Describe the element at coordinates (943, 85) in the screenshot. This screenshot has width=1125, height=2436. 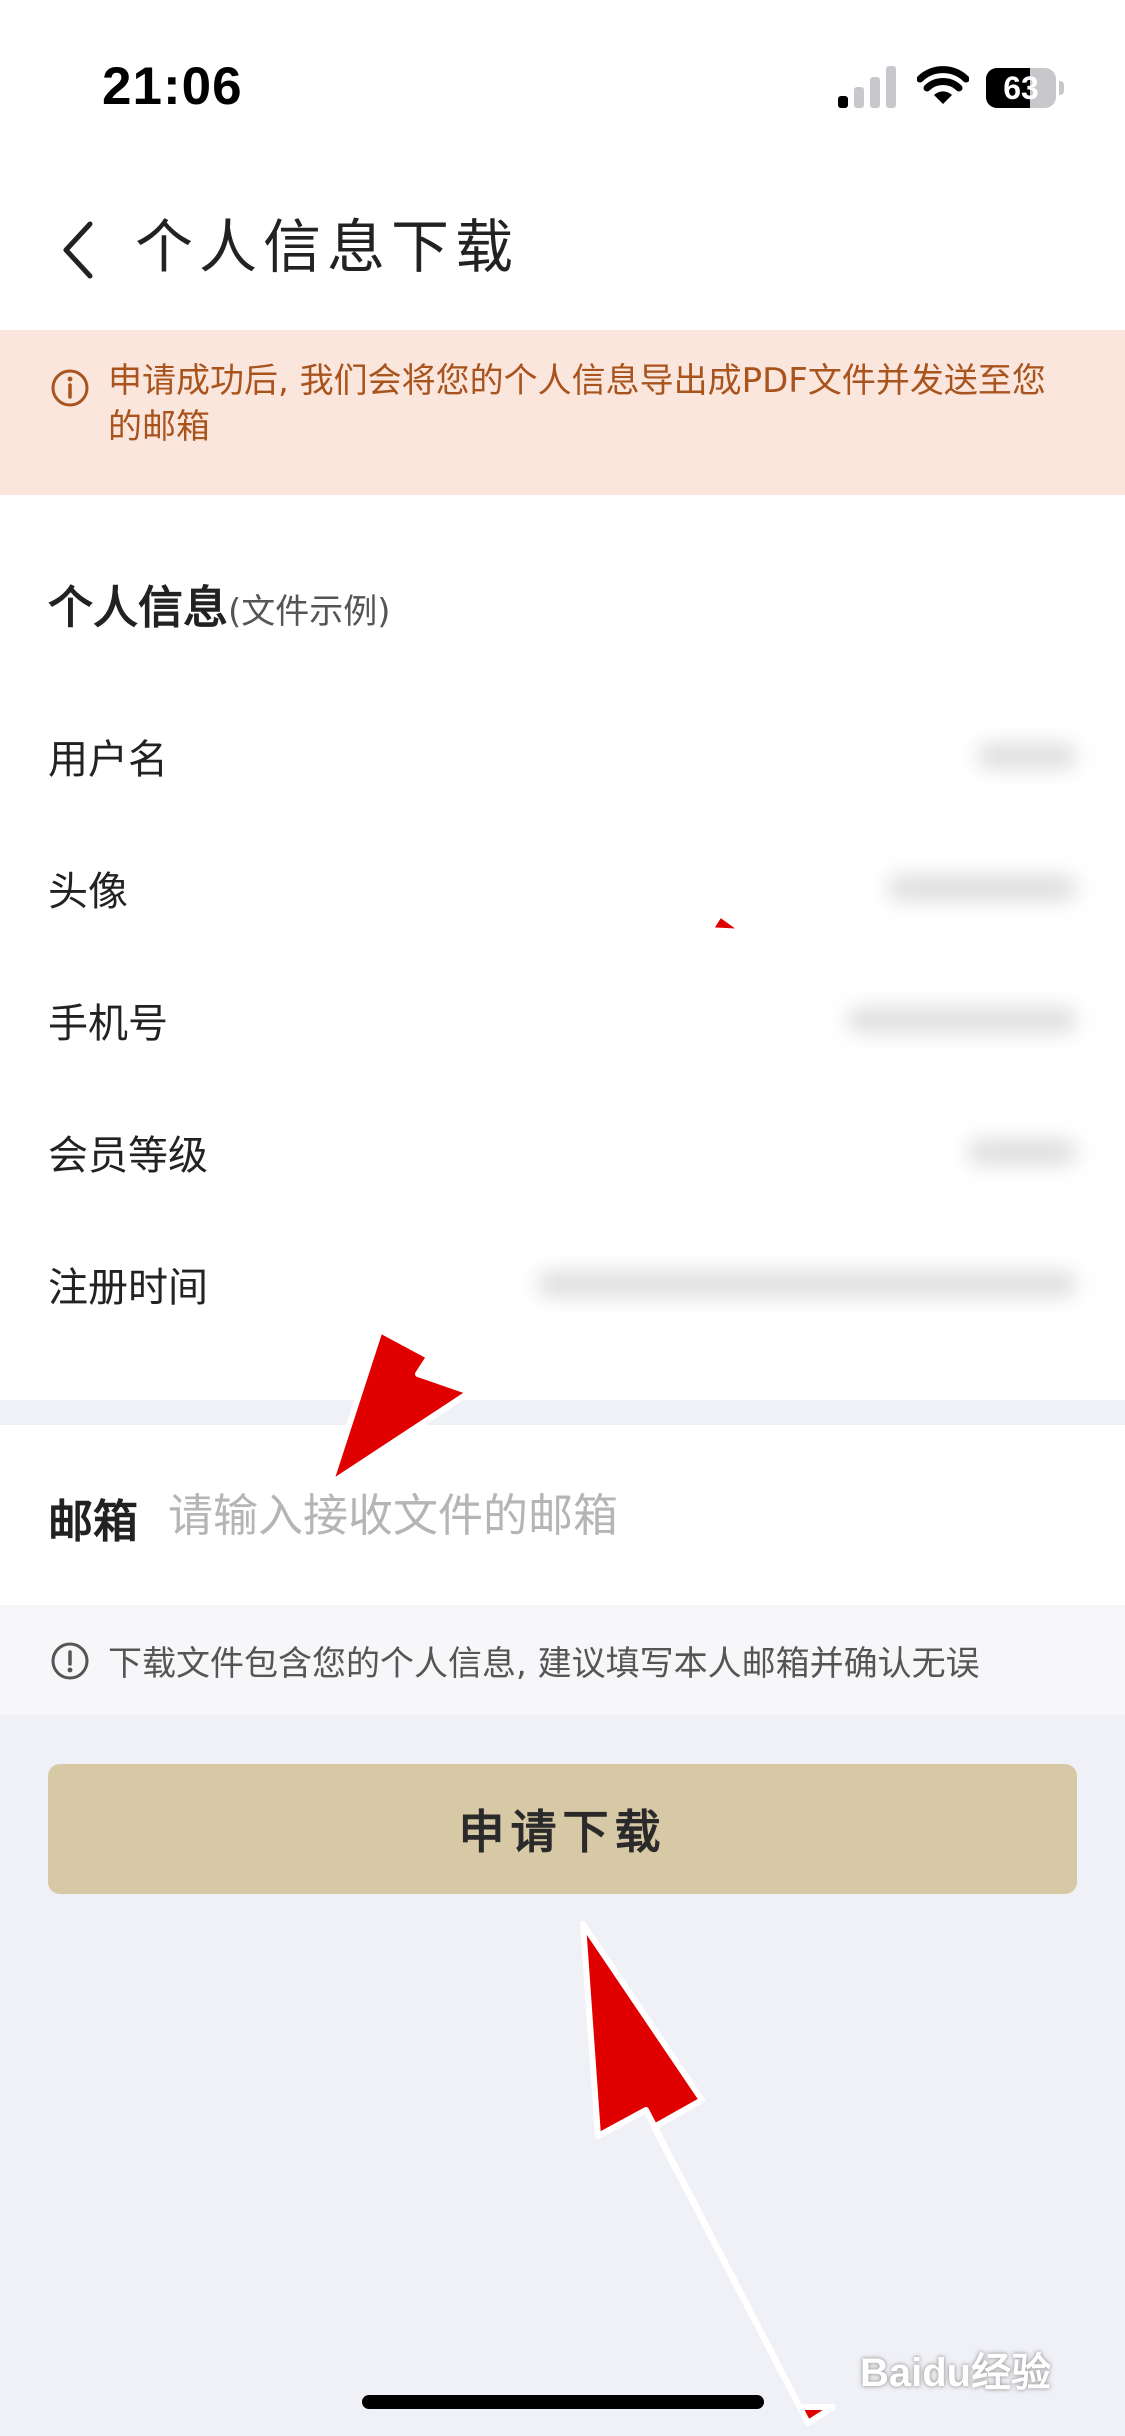
I see `wifi-icon` at that location.